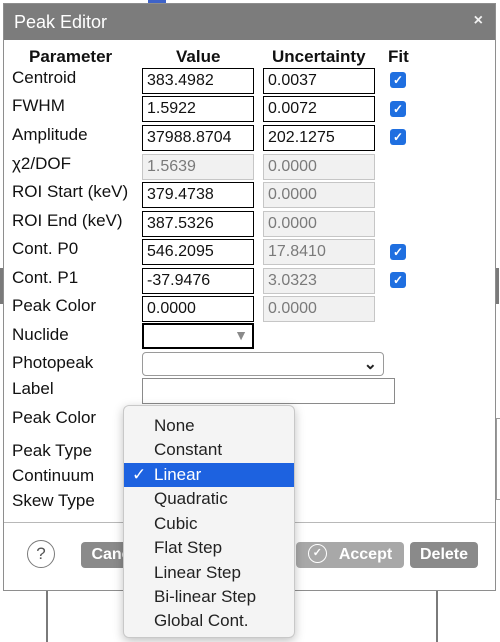 This screenshot has height=642, width=500. What do you see at coordinates (198, 81) in the screenshot?
I see `centroid-value-input: 383.4982` at bounding box center [198, 81].